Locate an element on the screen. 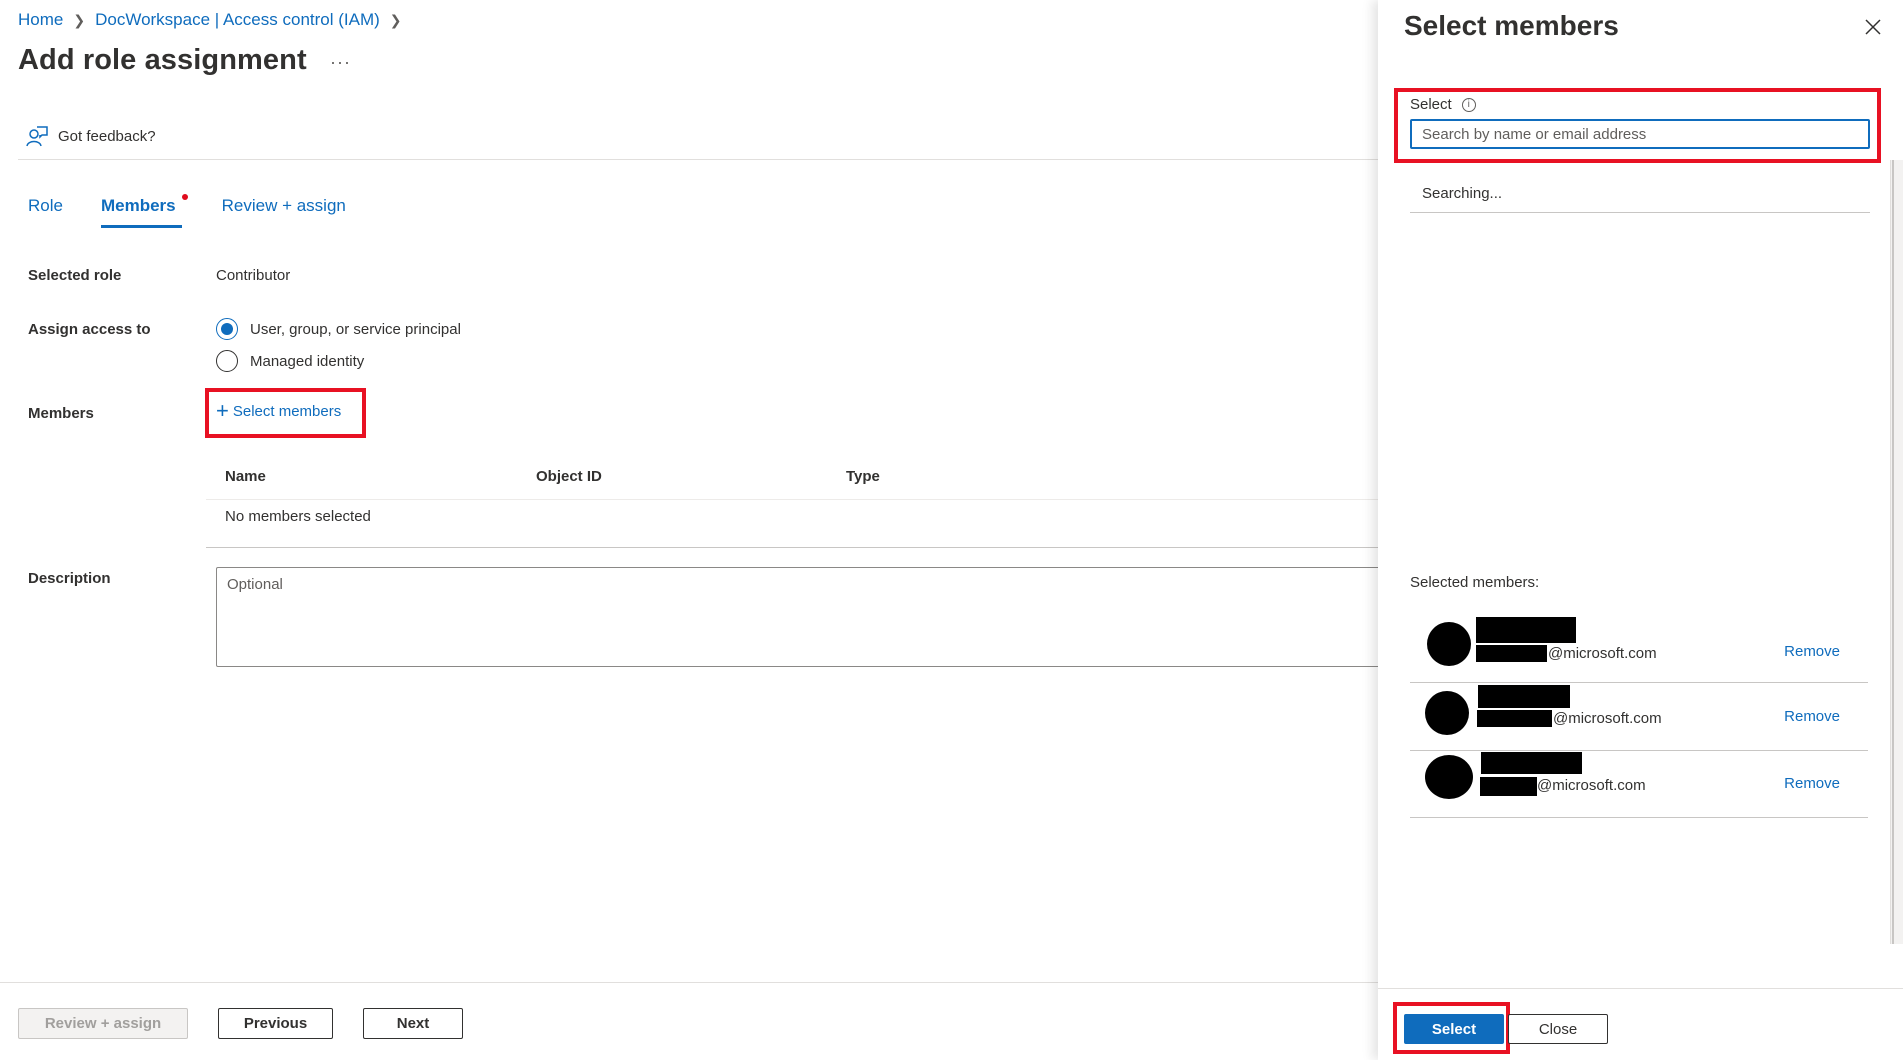 The width and height of the screenshot is (1903, 1060). more-options-button: ··· is located at coordinates (340, 62).